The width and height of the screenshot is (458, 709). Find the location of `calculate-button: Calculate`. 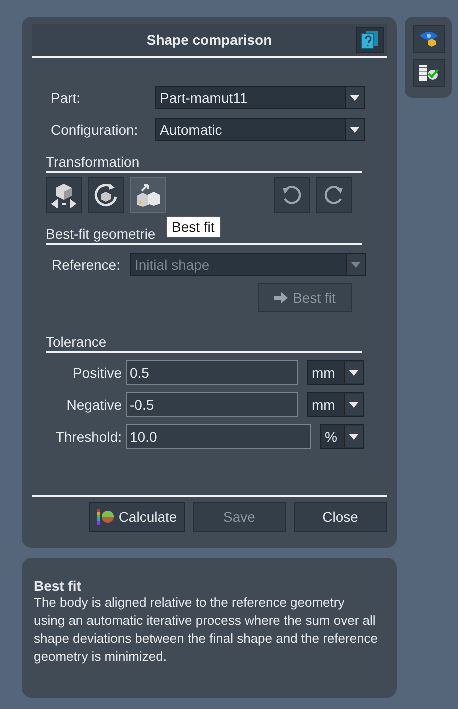

calculate-button: Calculate is located at coordinates (137, 517).